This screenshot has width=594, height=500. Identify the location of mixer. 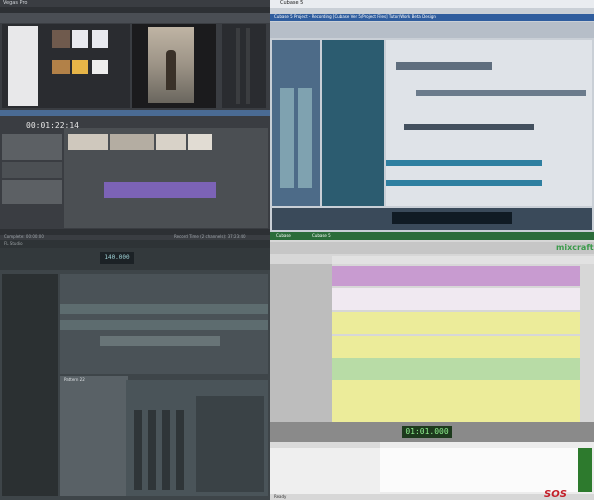
(197, 438).